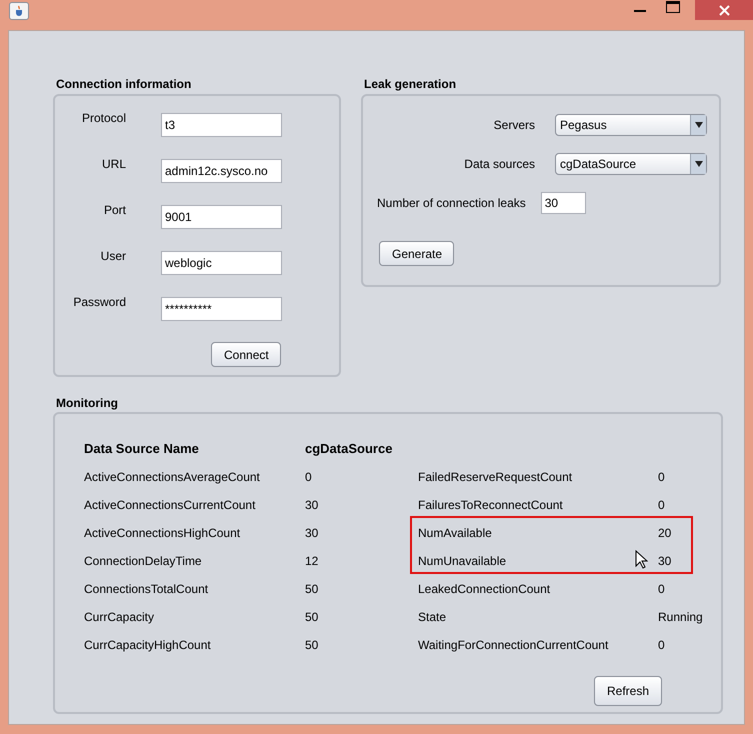 This screenshot has height=734, width=753. What do you see at coordinates (147, 589) in the screenshot?
I see `metric-name: ConnectionsTotalCount` at bounding box center [147, 589].